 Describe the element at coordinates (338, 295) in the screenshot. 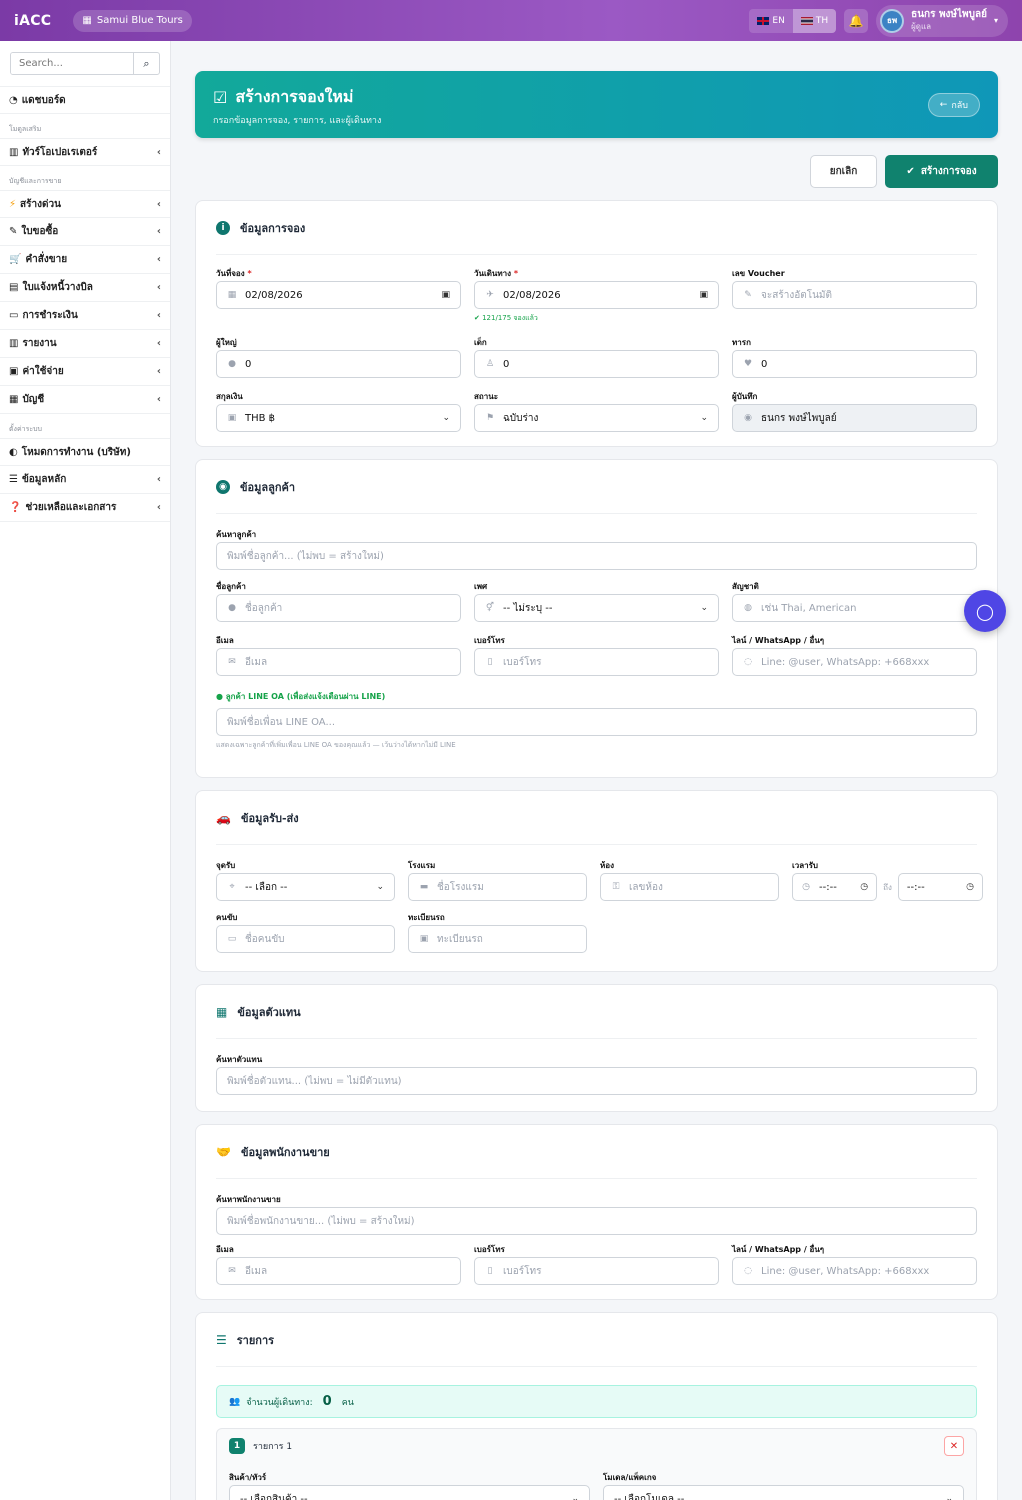

I see `booking-date-field: ▦ 02/08/2026 ▣` at that location.